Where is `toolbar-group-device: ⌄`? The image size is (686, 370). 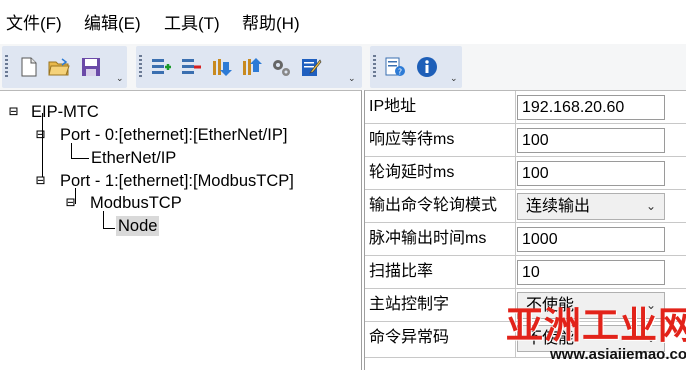
toolbar-group-device: ⌄ is located at coordinates (249, 67).